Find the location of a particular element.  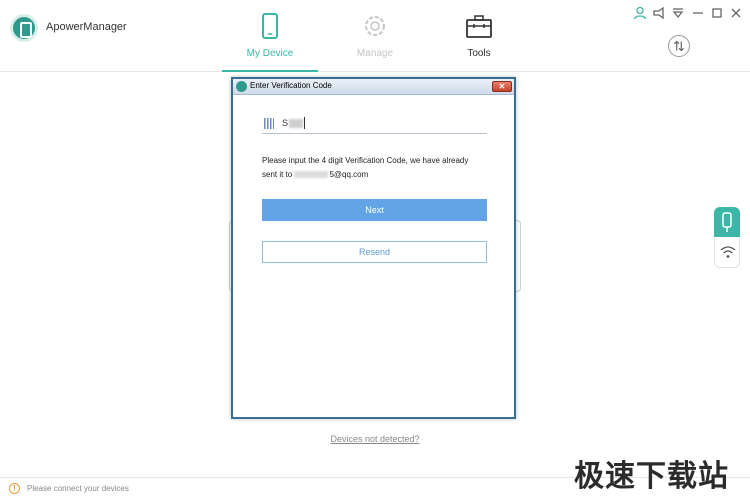

resend-button: Resend is located at coordinates (374, 252).